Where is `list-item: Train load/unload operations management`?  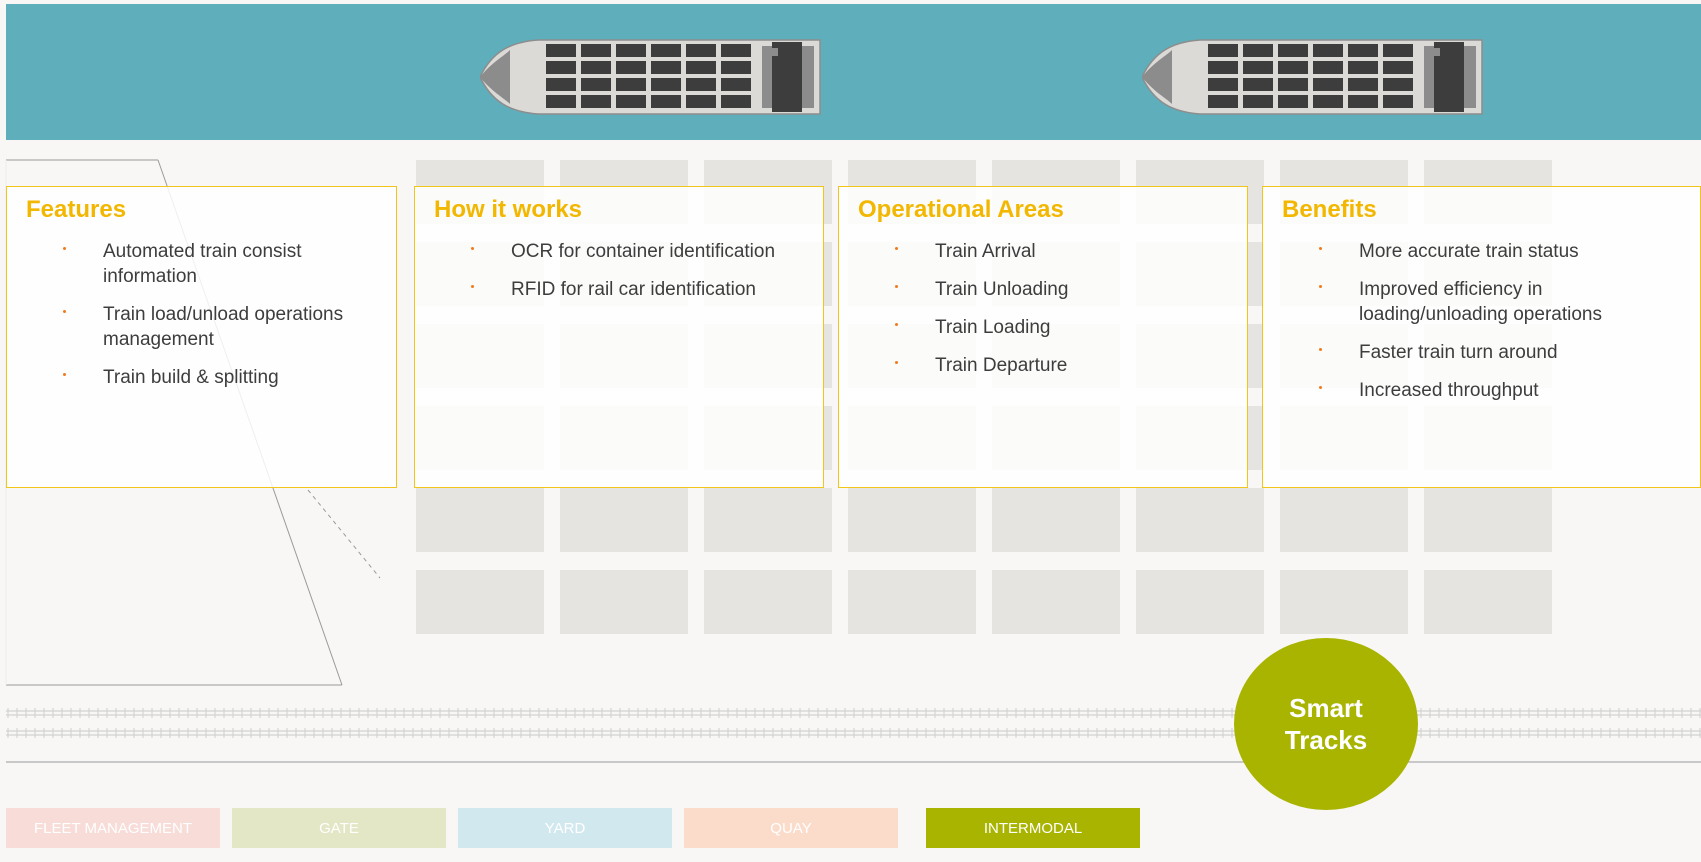 list-item: Train load/unload operations management is located at coordinates (224, 327).